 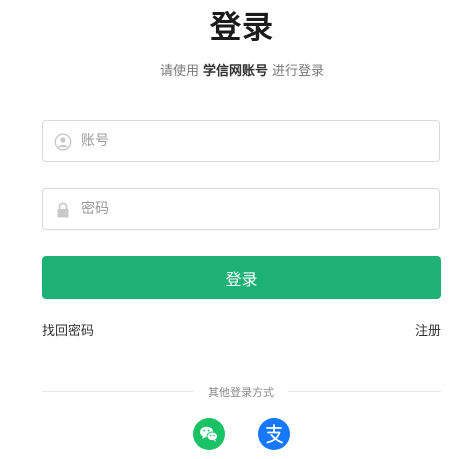 What do you see at coordinates (241, 277) in the screenshot?
I see `login-button: 登录` at bounding box center [241, 277].